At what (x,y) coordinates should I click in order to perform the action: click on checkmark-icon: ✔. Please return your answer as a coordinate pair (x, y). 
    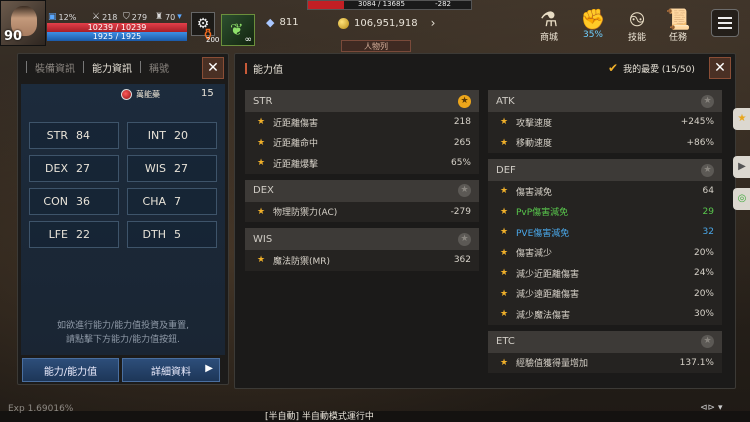
    Looking at the image, I should click on (613, 68).